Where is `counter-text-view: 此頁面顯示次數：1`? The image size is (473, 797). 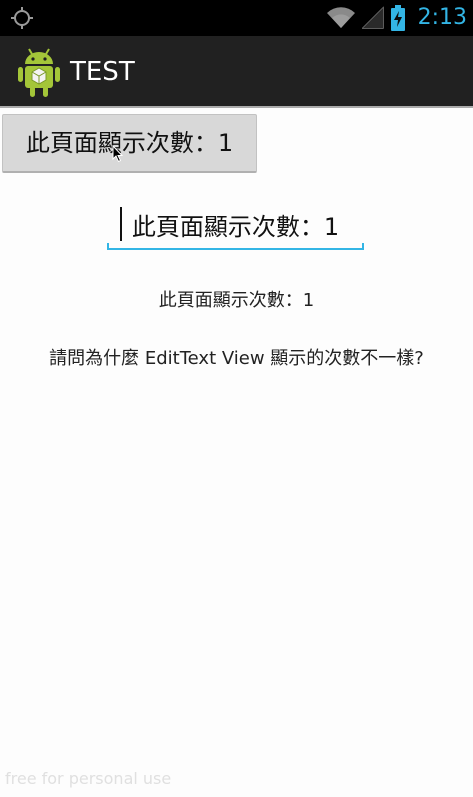
counter-text-view: 此頁面顯示次數：1 is located at coordinates (236, 300).